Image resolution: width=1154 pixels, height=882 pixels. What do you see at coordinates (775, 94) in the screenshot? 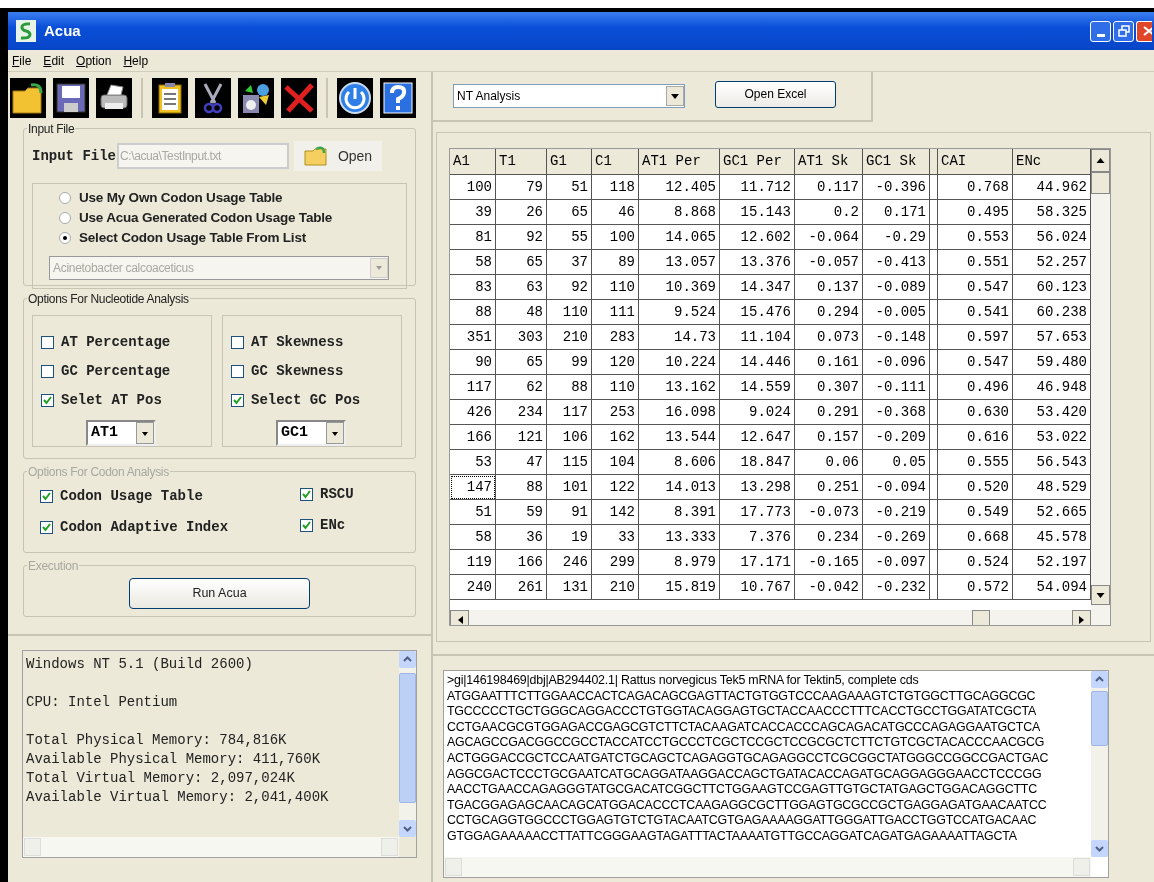
I see `open-excel-button: Open Excel` at bounding box center [775, 94].